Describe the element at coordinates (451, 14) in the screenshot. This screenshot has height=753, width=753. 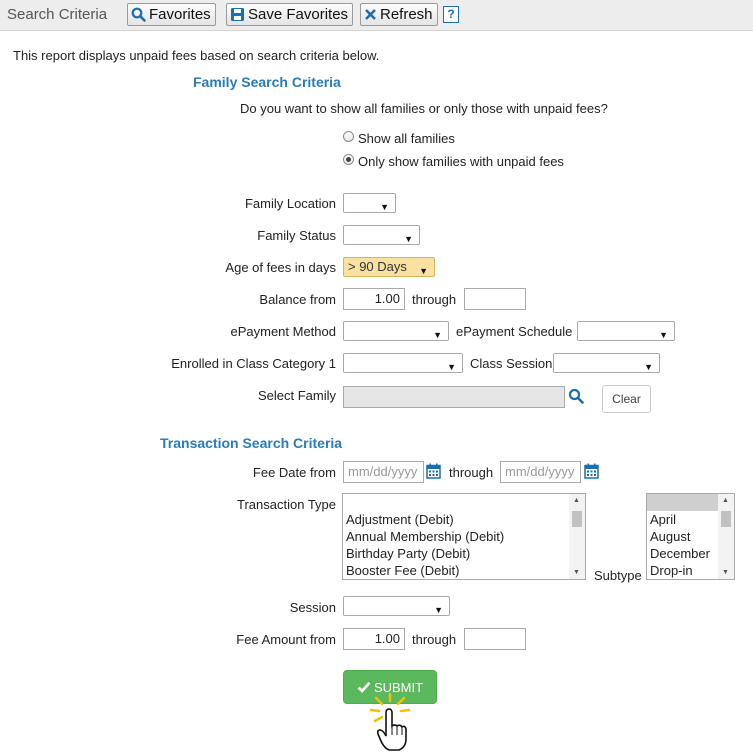
I see `help-icon: ?` at that location.